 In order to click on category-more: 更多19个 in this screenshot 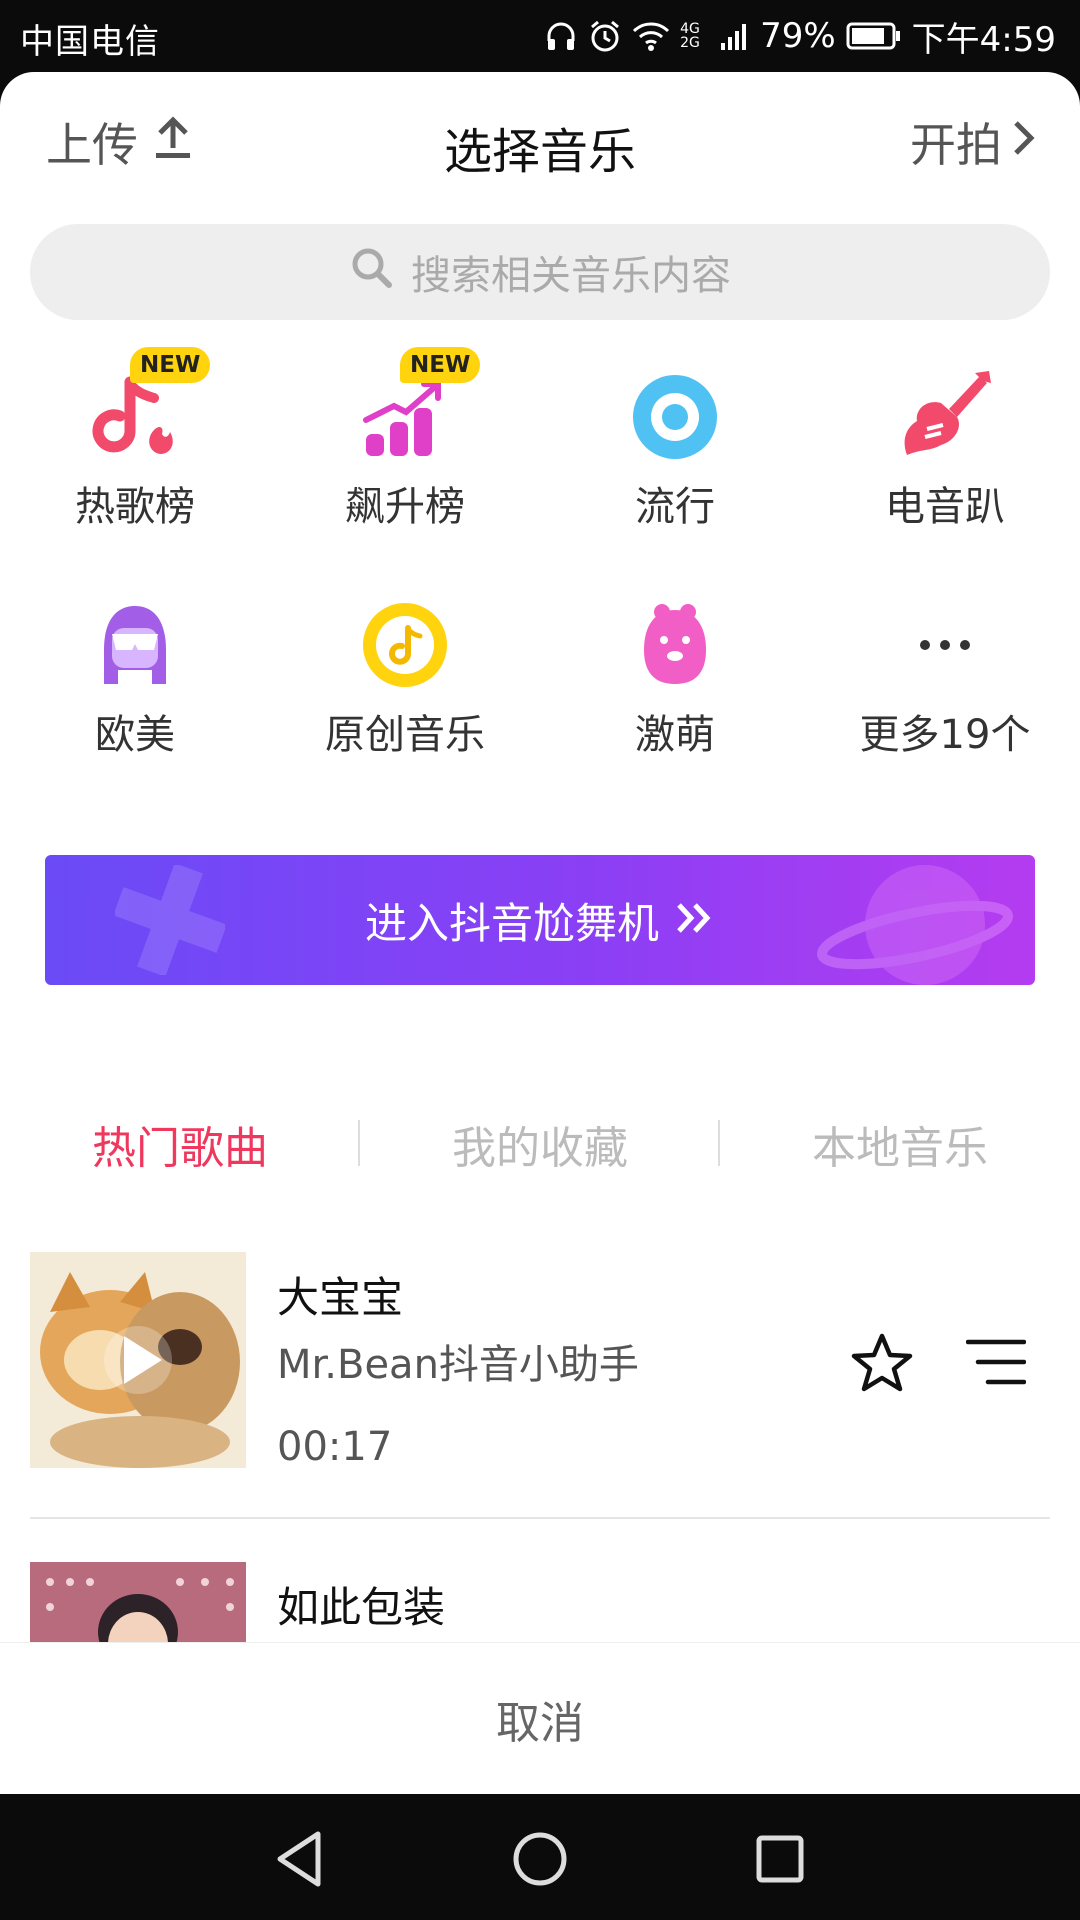, I will do `click(945, 675)`.